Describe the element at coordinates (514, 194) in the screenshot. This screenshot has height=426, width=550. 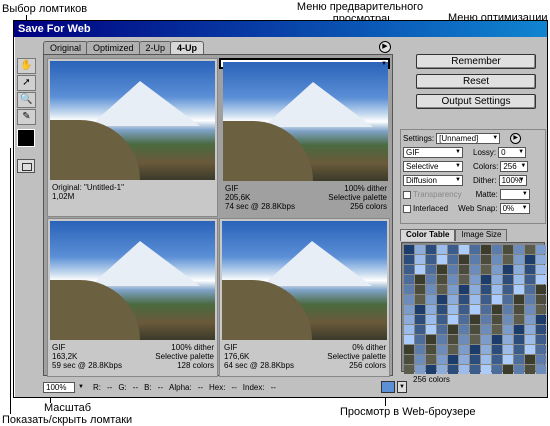
I see `matte-select` at that location.